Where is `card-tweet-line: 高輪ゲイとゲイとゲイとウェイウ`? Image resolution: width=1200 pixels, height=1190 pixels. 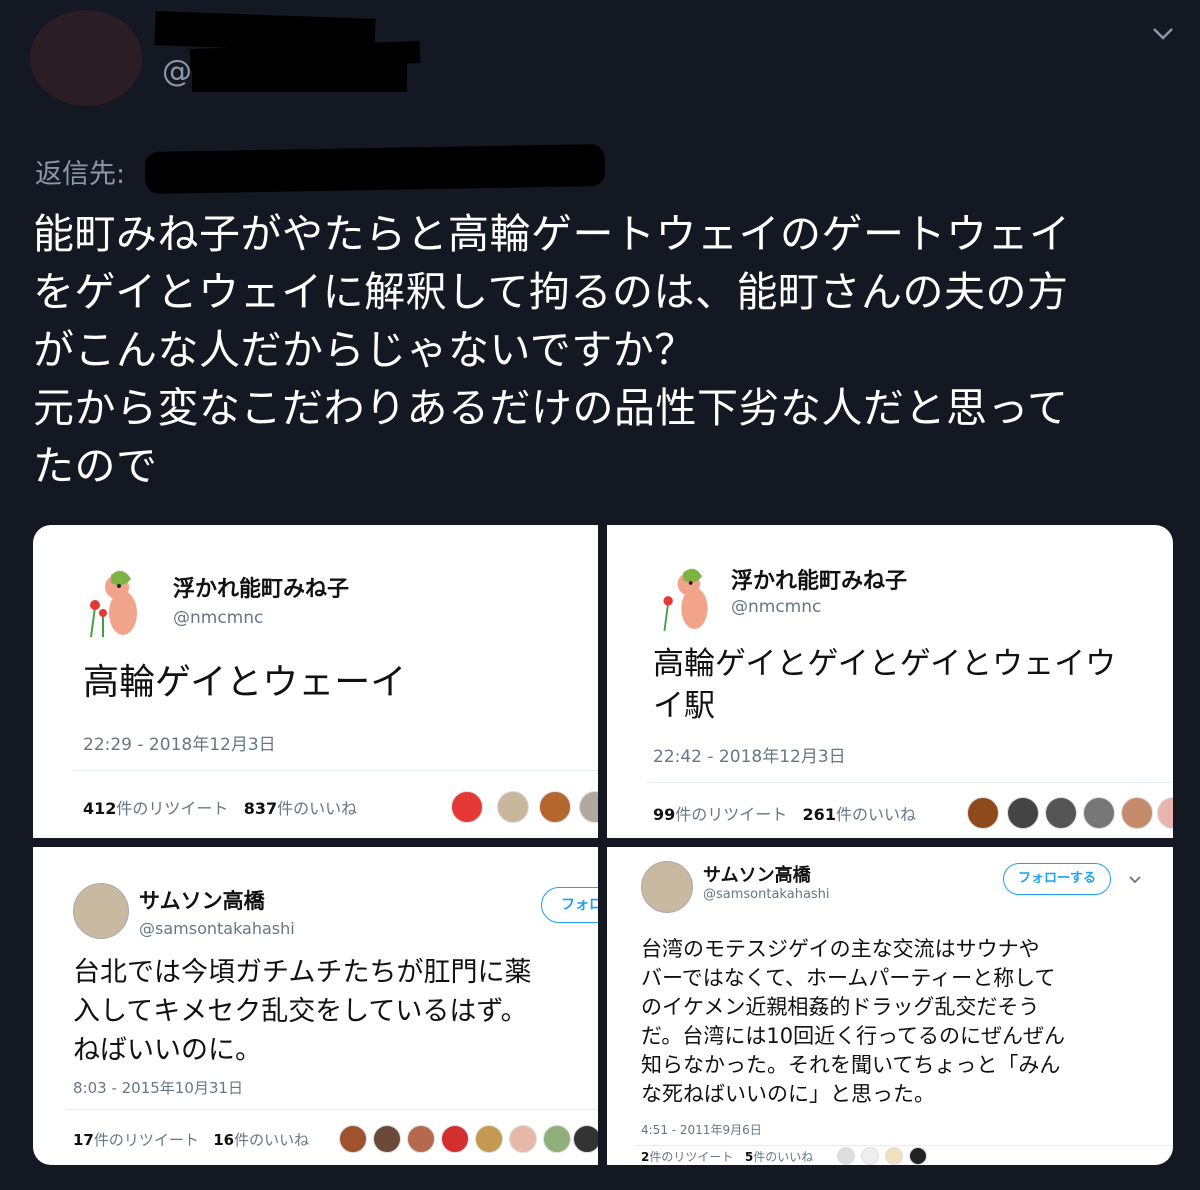 card-tweet-line: 高輪ゲイとゲイとゲイとウェイウ is located at coordinates (885, 664).